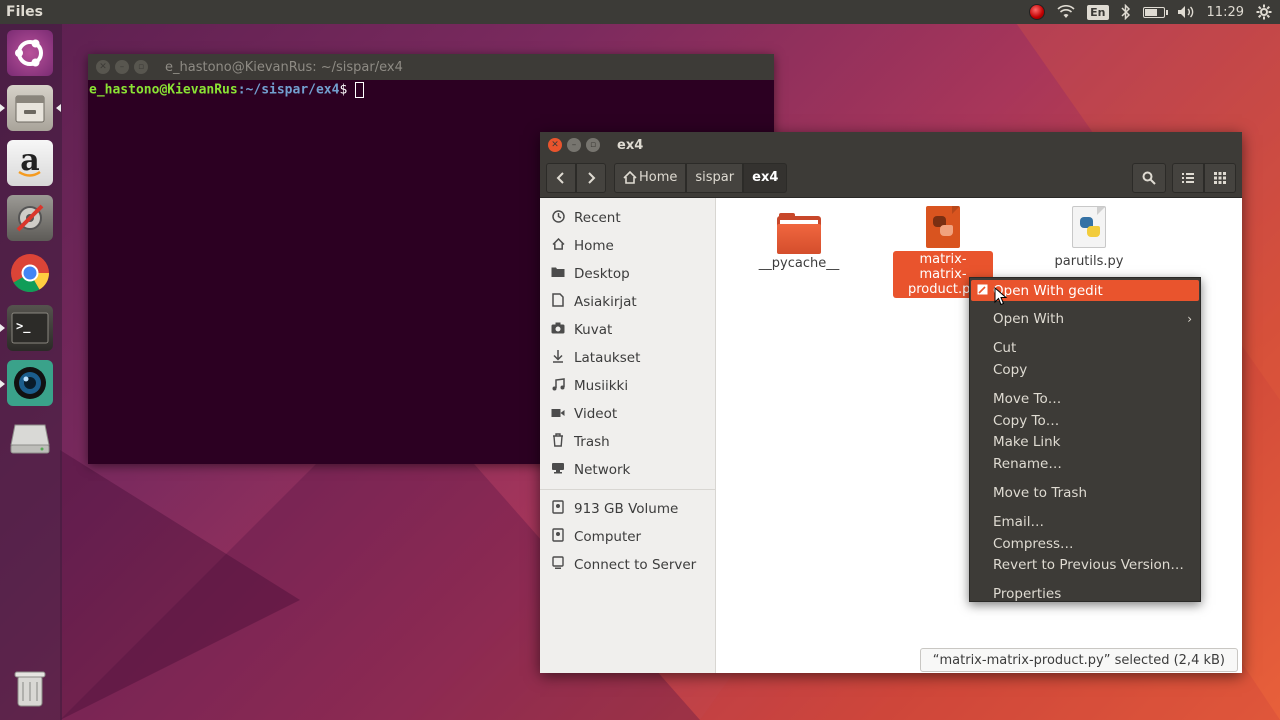 The image size is (1280, 720). I want to click on server-icon, so click(558, 565).